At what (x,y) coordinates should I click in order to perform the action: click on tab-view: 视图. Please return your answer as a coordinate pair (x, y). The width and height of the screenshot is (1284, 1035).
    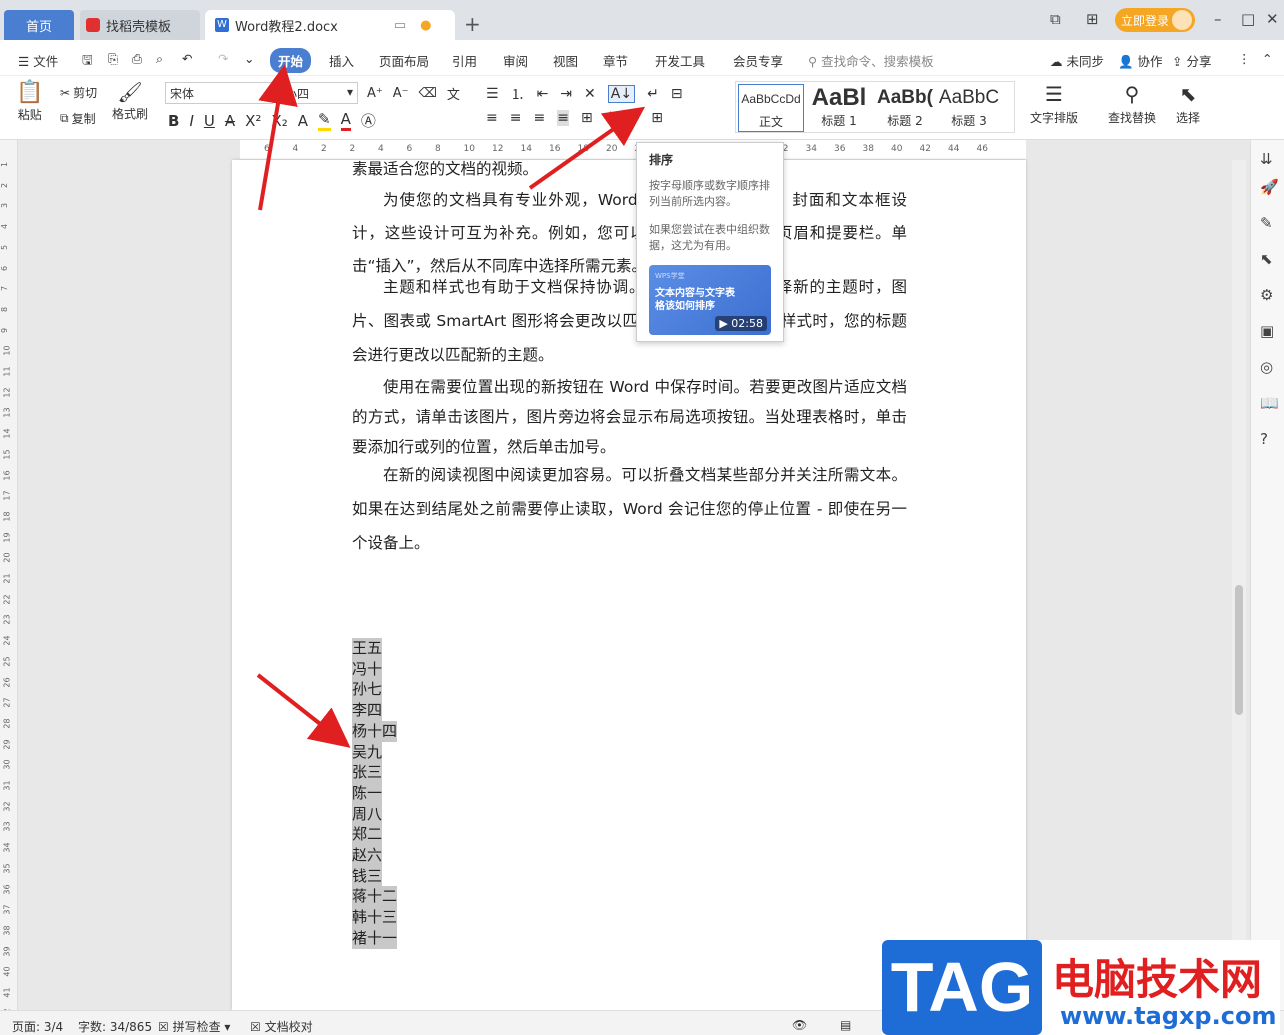
    Looking at the image, I should click on (565, 60).